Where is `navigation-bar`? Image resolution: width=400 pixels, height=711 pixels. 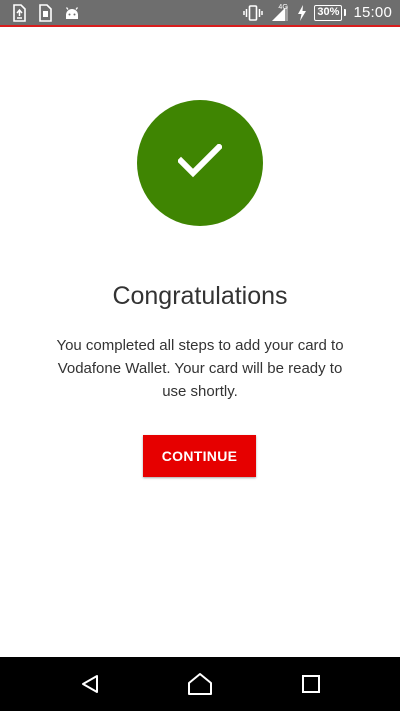 navigation-bar is located at coordinates (200, 684).